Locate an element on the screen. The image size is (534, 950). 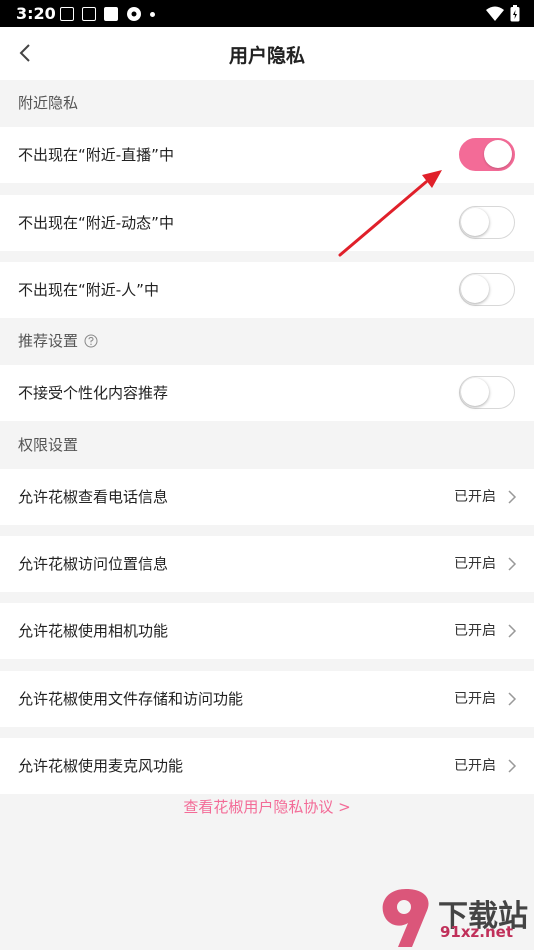
page-title: 用户隐私 is located at coordinates (266, 56).